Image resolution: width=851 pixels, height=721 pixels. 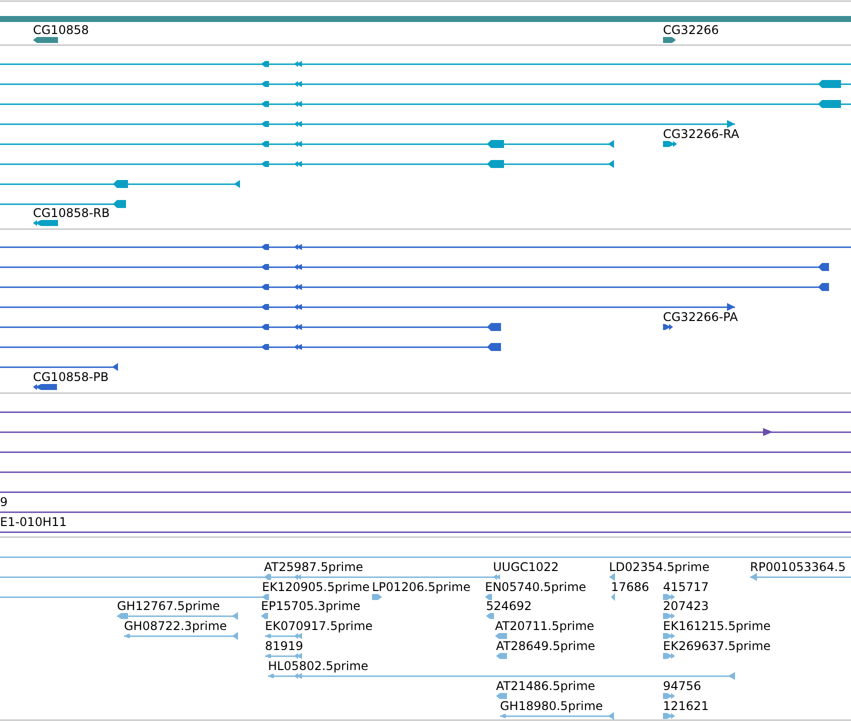 What do you see at coordinates (175, 626) in the screenshot?
I see `feature-label: GH08722.3prime` at bounding box center [175, 626].